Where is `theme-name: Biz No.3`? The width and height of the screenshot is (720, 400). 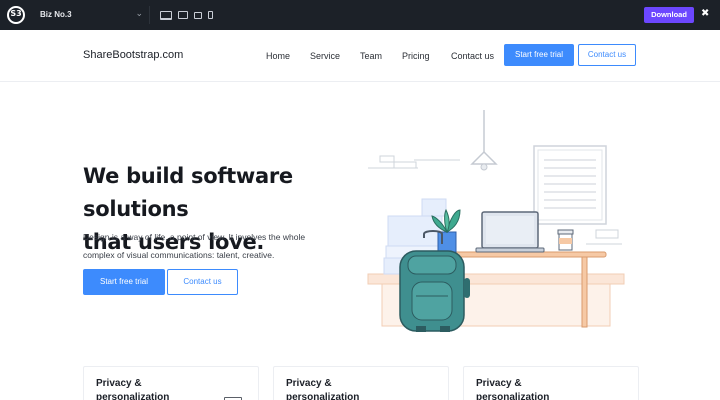 theme-name: Biz No.3 is located at coordinates (56, 14).